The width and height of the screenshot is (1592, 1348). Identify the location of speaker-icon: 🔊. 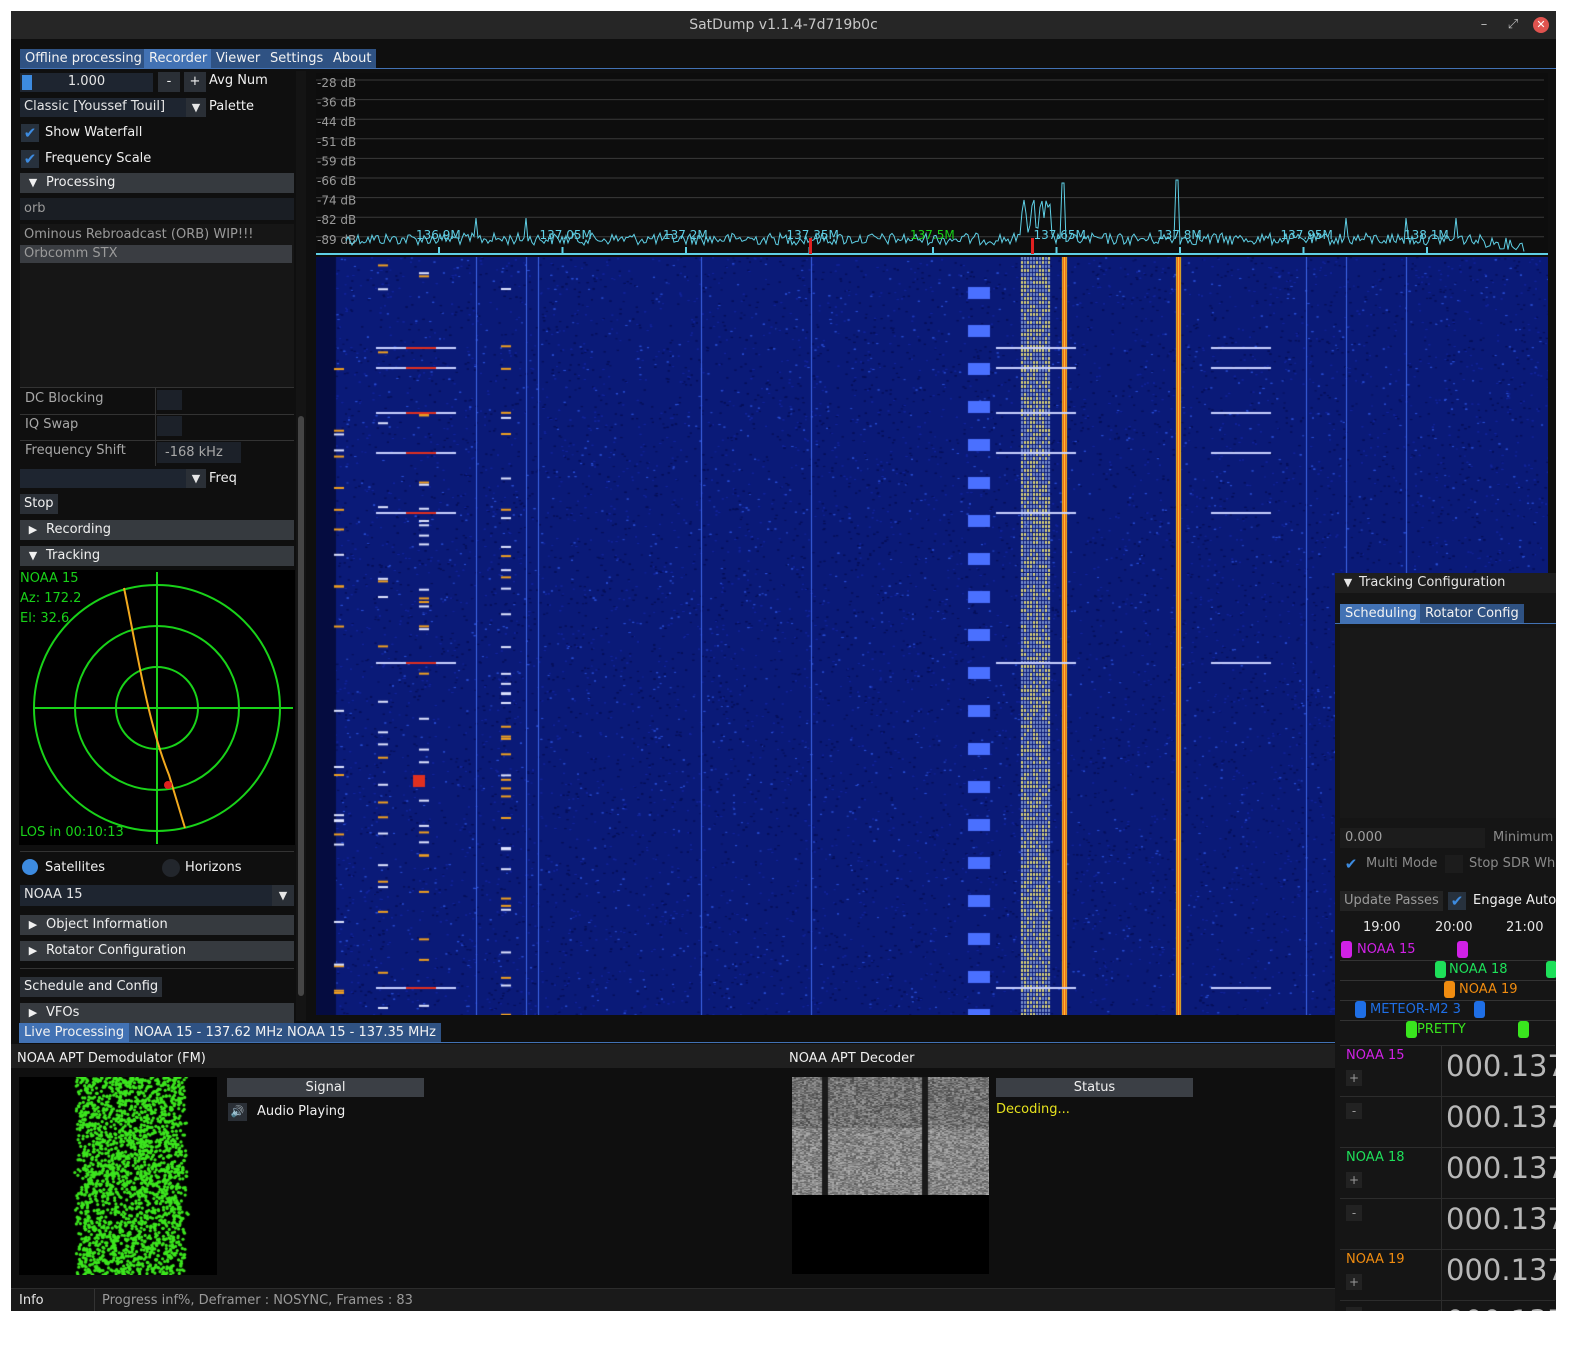
(237, 1112).